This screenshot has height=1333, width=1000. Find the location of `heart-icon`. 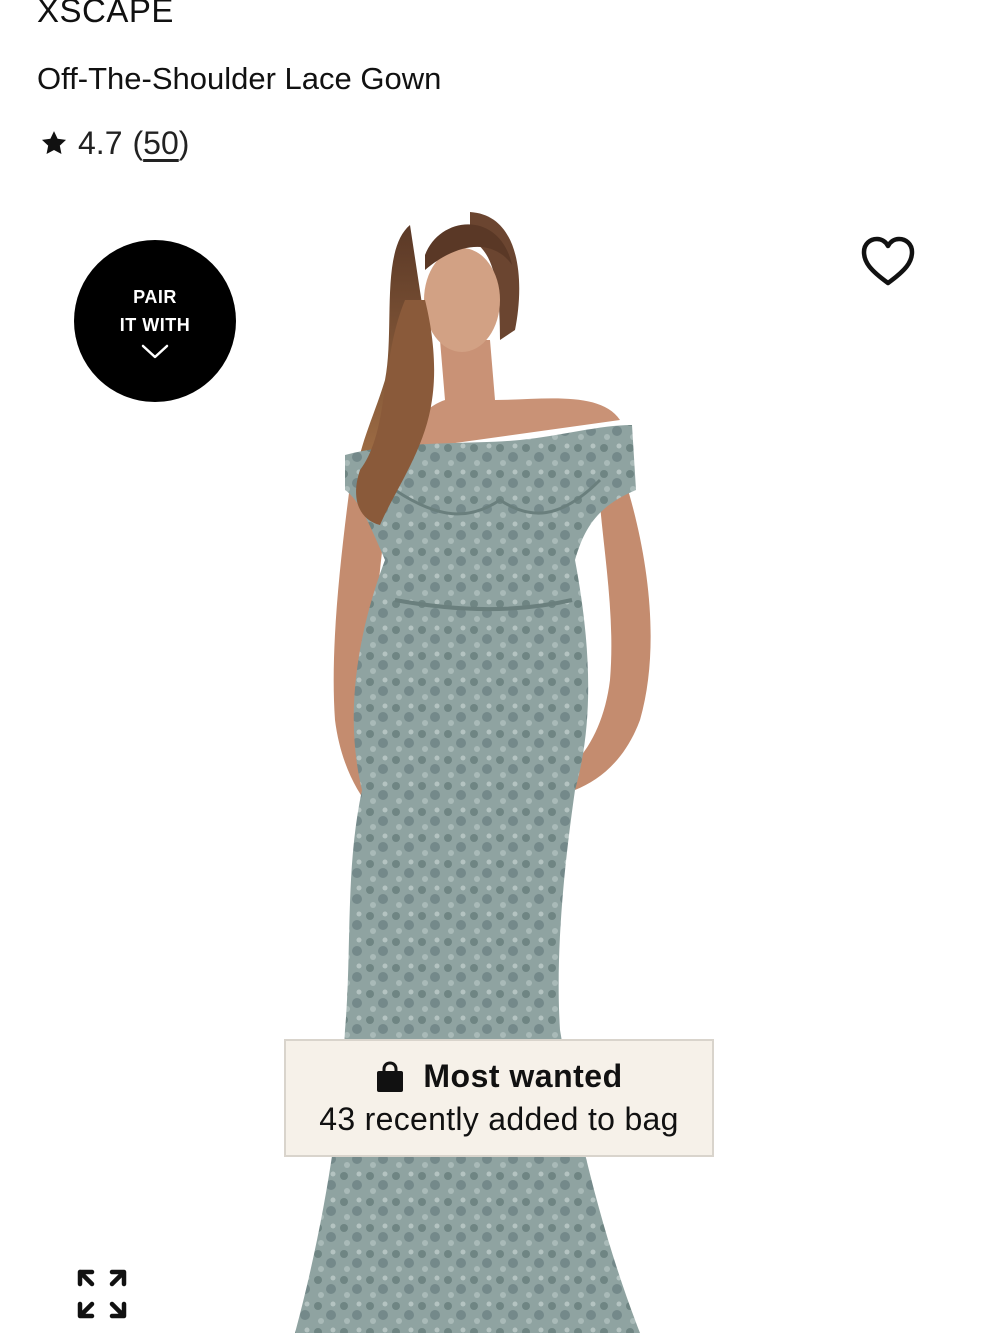

heart-icon is located at coordinates (888, 262).